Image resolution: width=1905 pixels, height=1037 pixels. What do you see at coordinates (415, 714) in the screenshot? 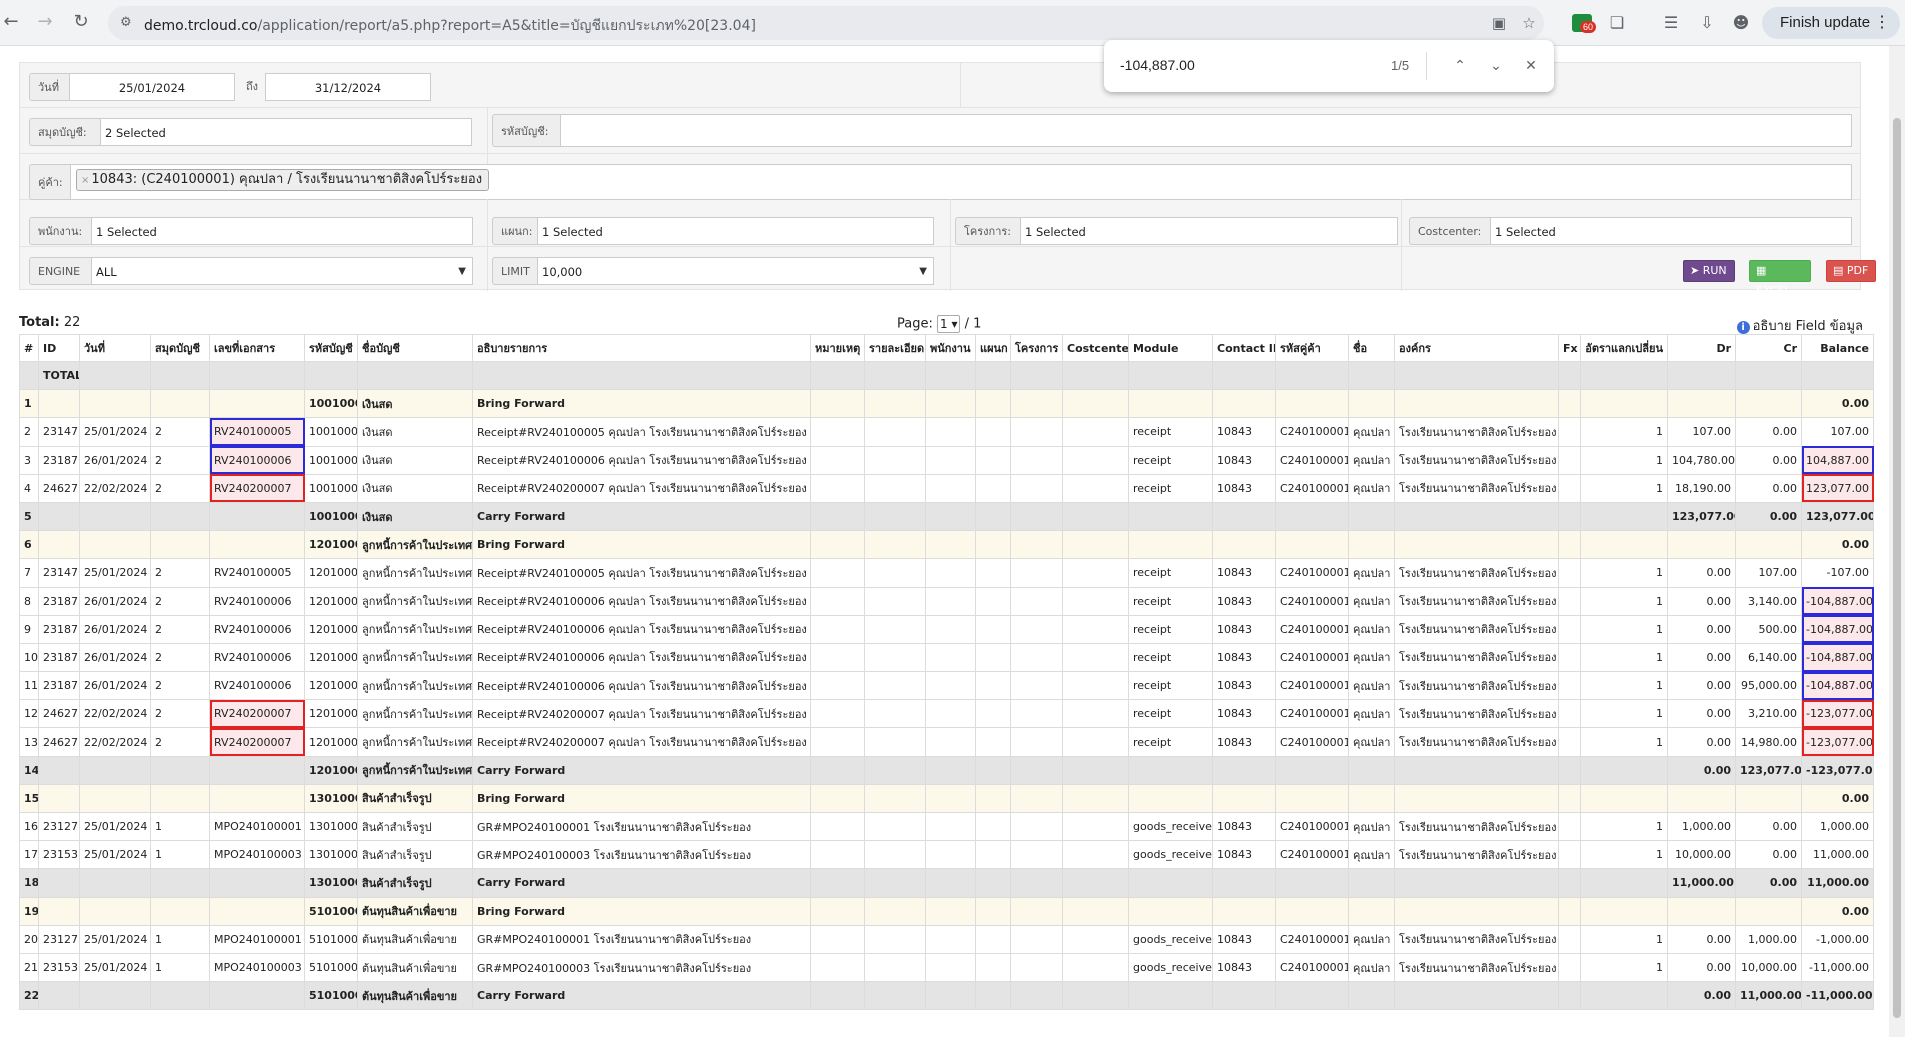
I see `table-cell: ลูกหนี้การค้าในประเทศ` at bounding box center [415, 714].